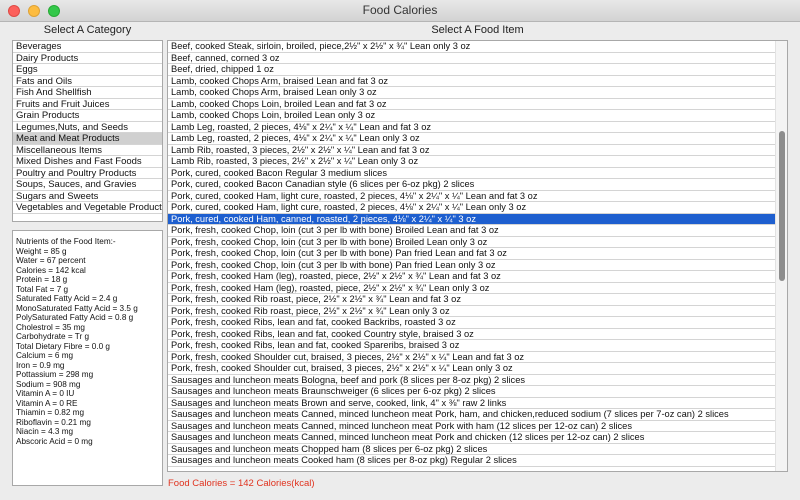  What do you see at coordinates (471, 58) in the screenshot?
I see `food-item: Beef, canned, corned 3 oz` at bounding box center [471, 58].